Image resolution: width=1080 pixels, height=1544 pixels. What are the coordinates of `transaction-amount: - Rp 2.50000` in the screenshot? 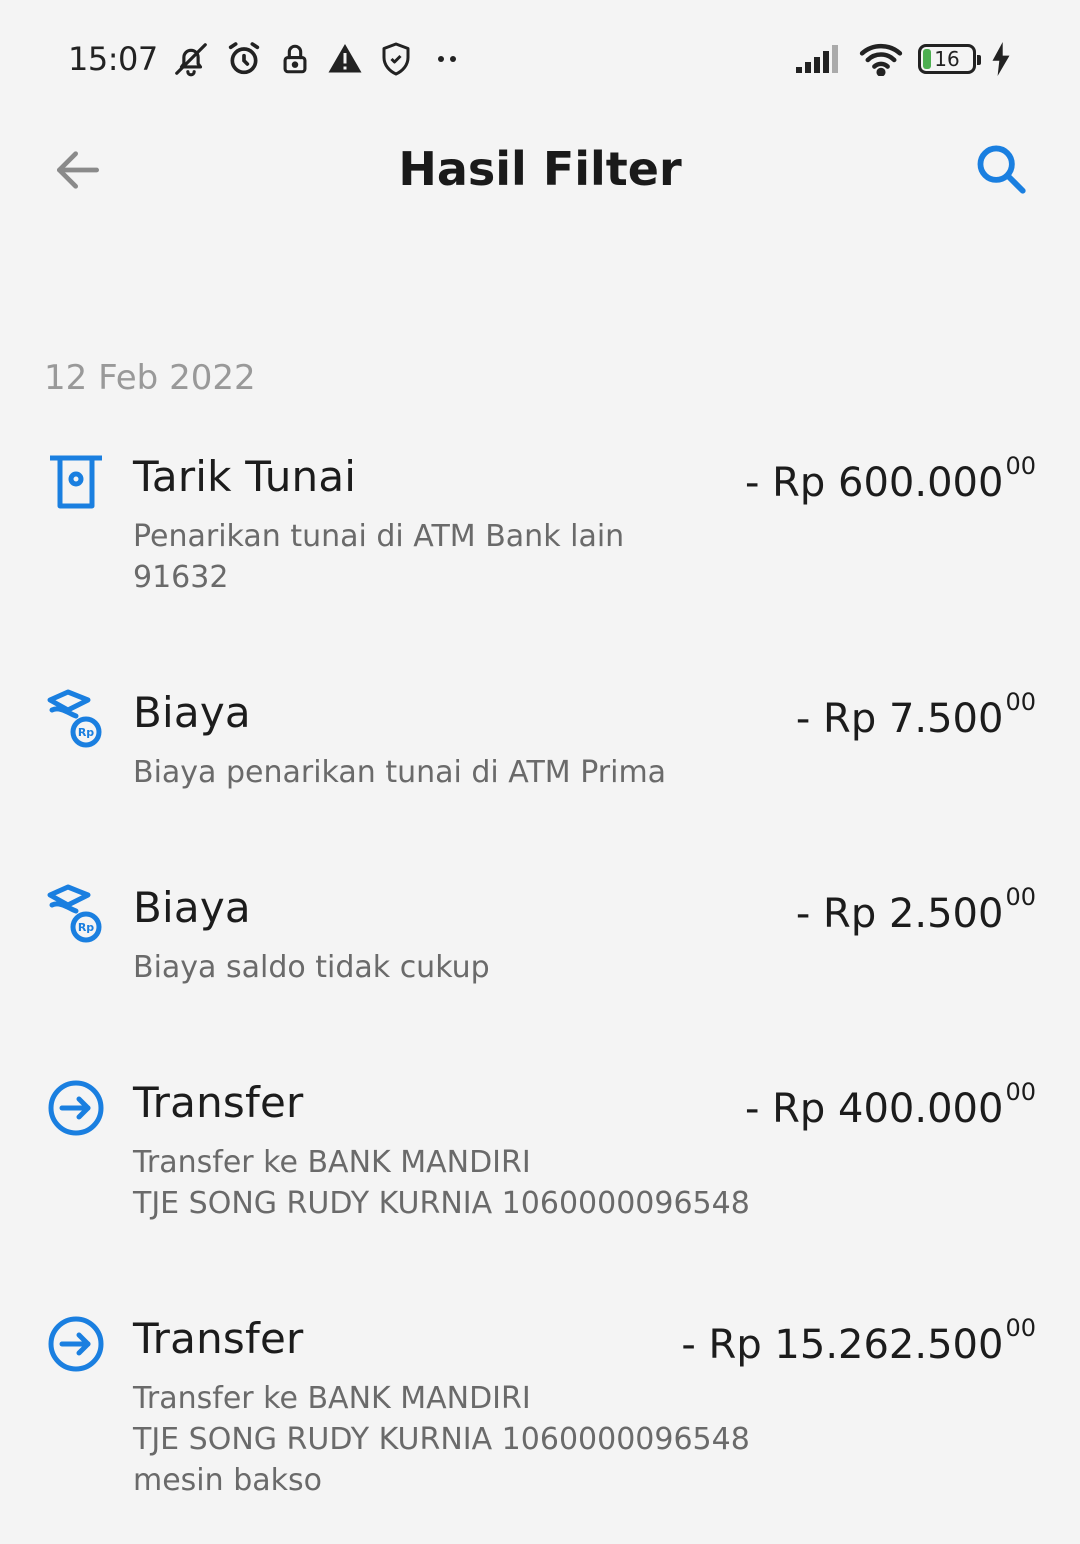 It's located at (916, 910).